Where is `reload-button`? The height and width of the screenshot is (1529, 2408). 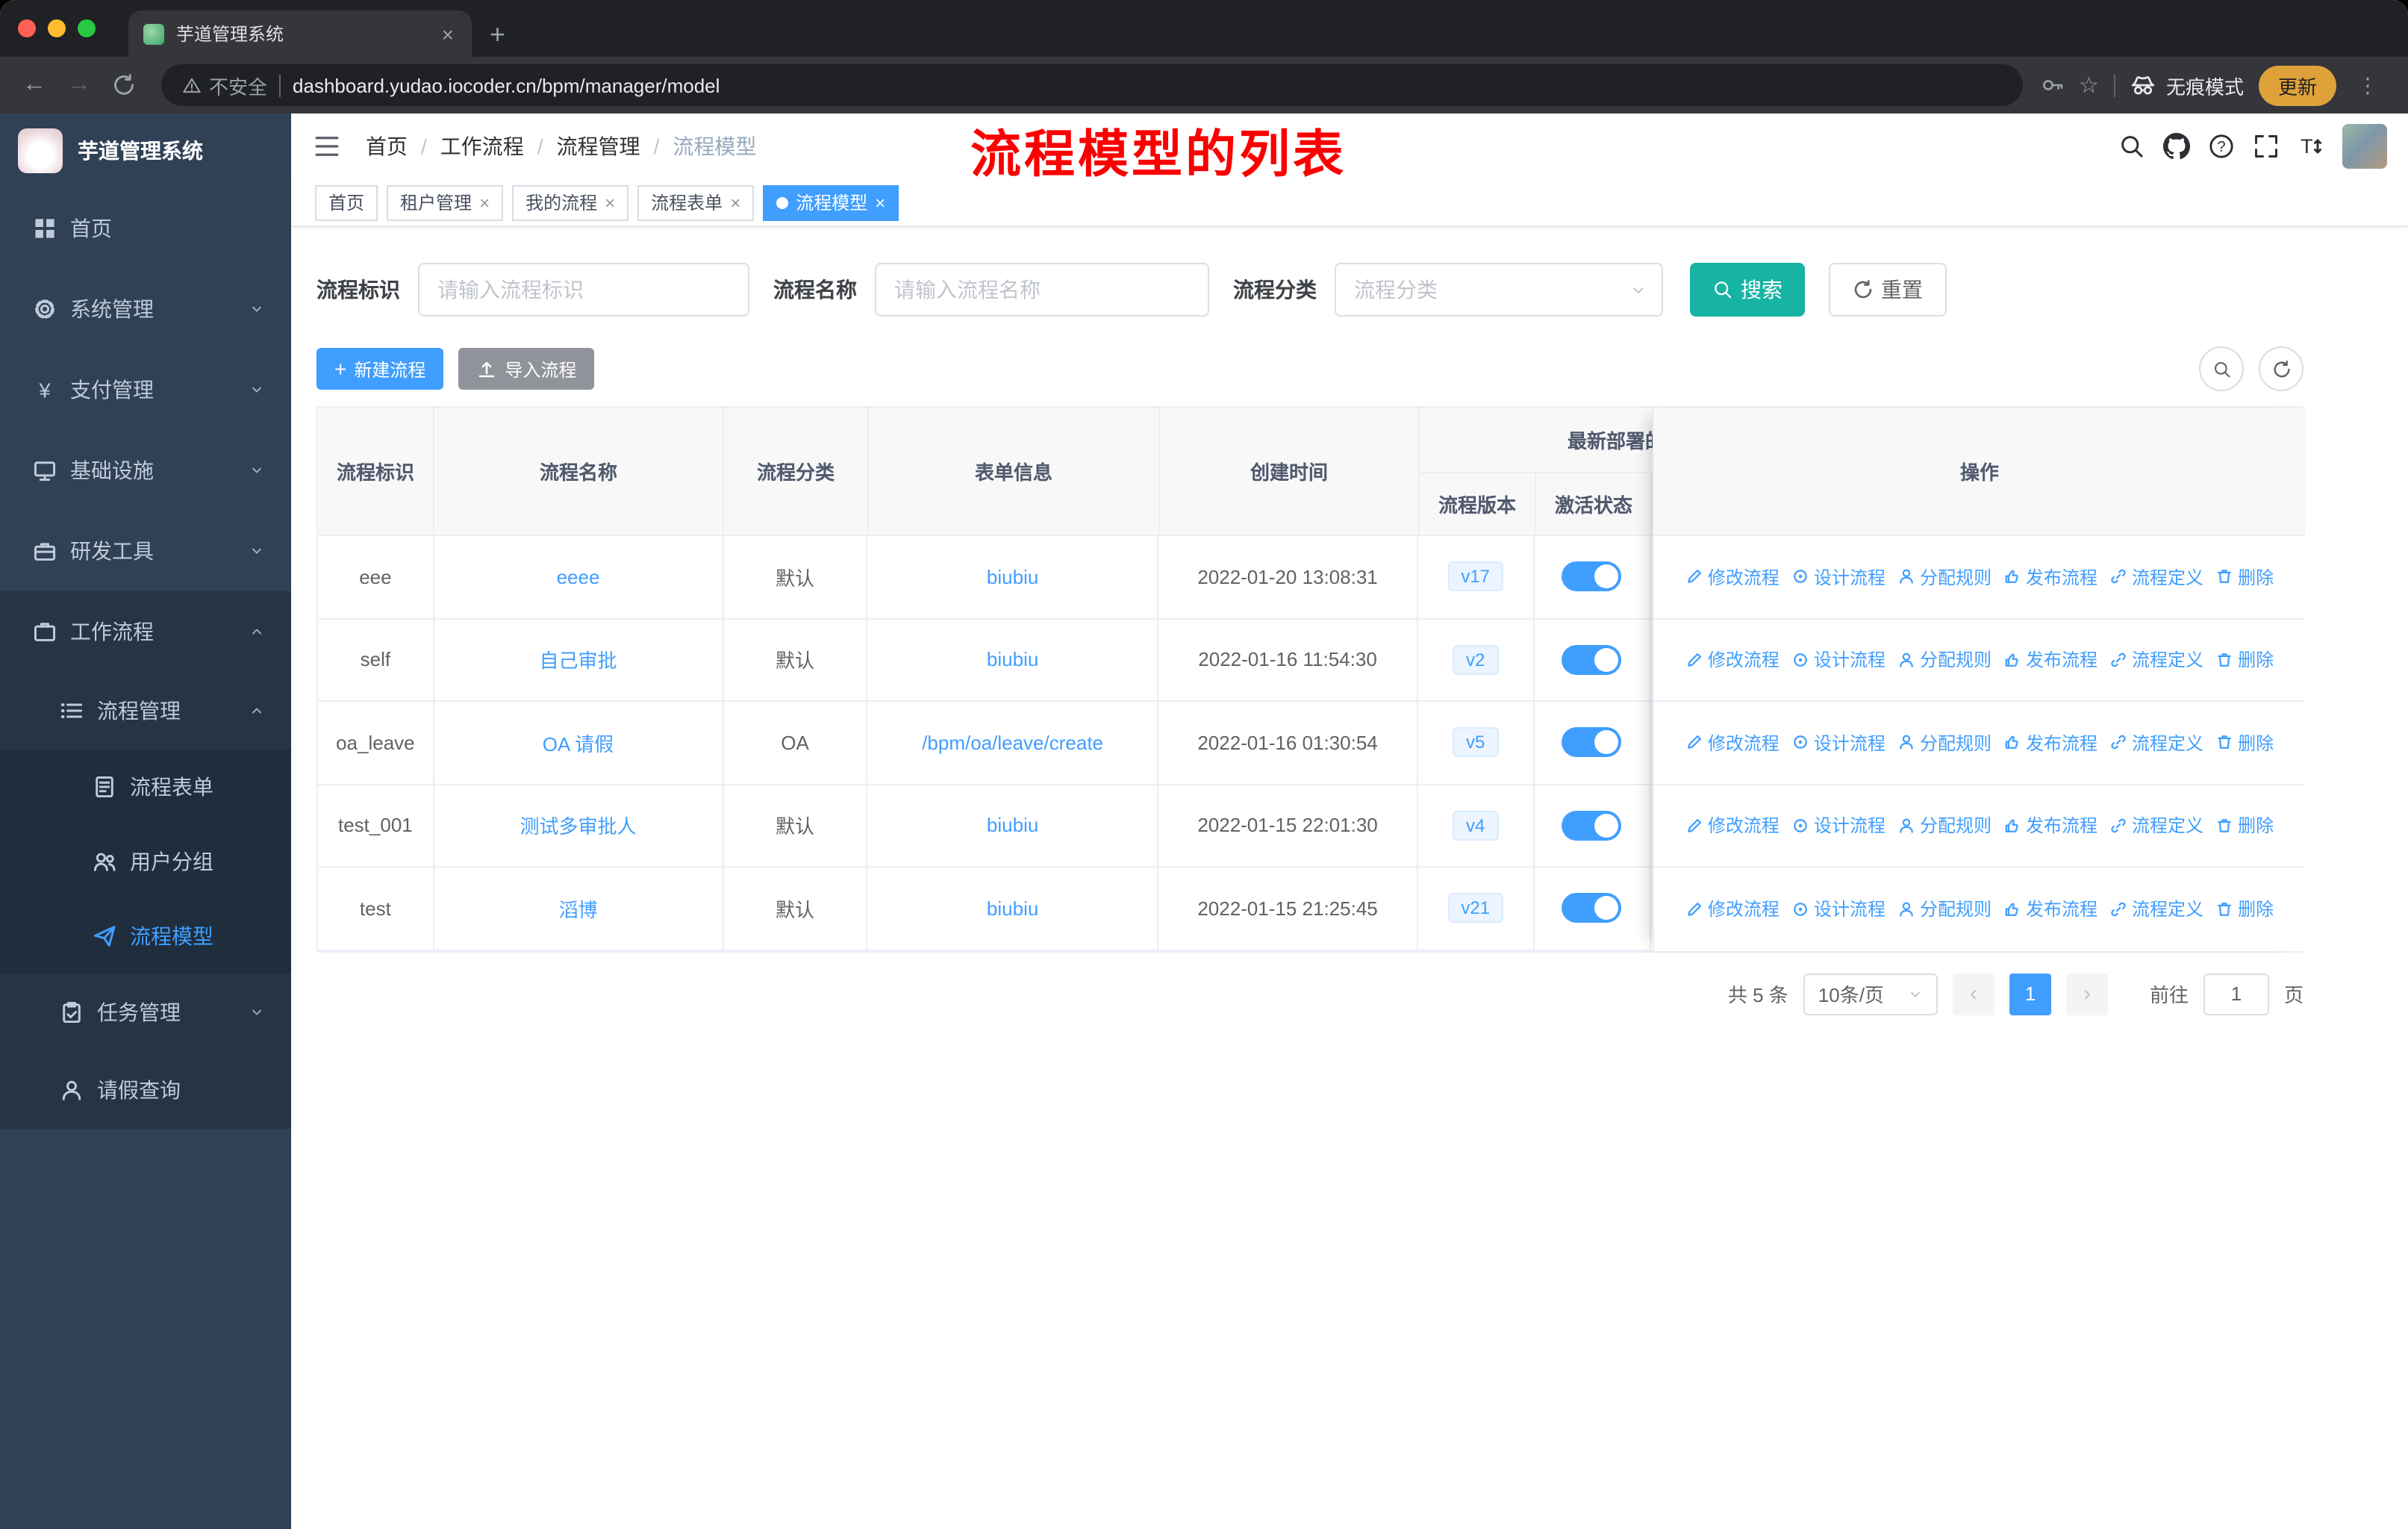 reload-button is located at coordinates (124, 85).